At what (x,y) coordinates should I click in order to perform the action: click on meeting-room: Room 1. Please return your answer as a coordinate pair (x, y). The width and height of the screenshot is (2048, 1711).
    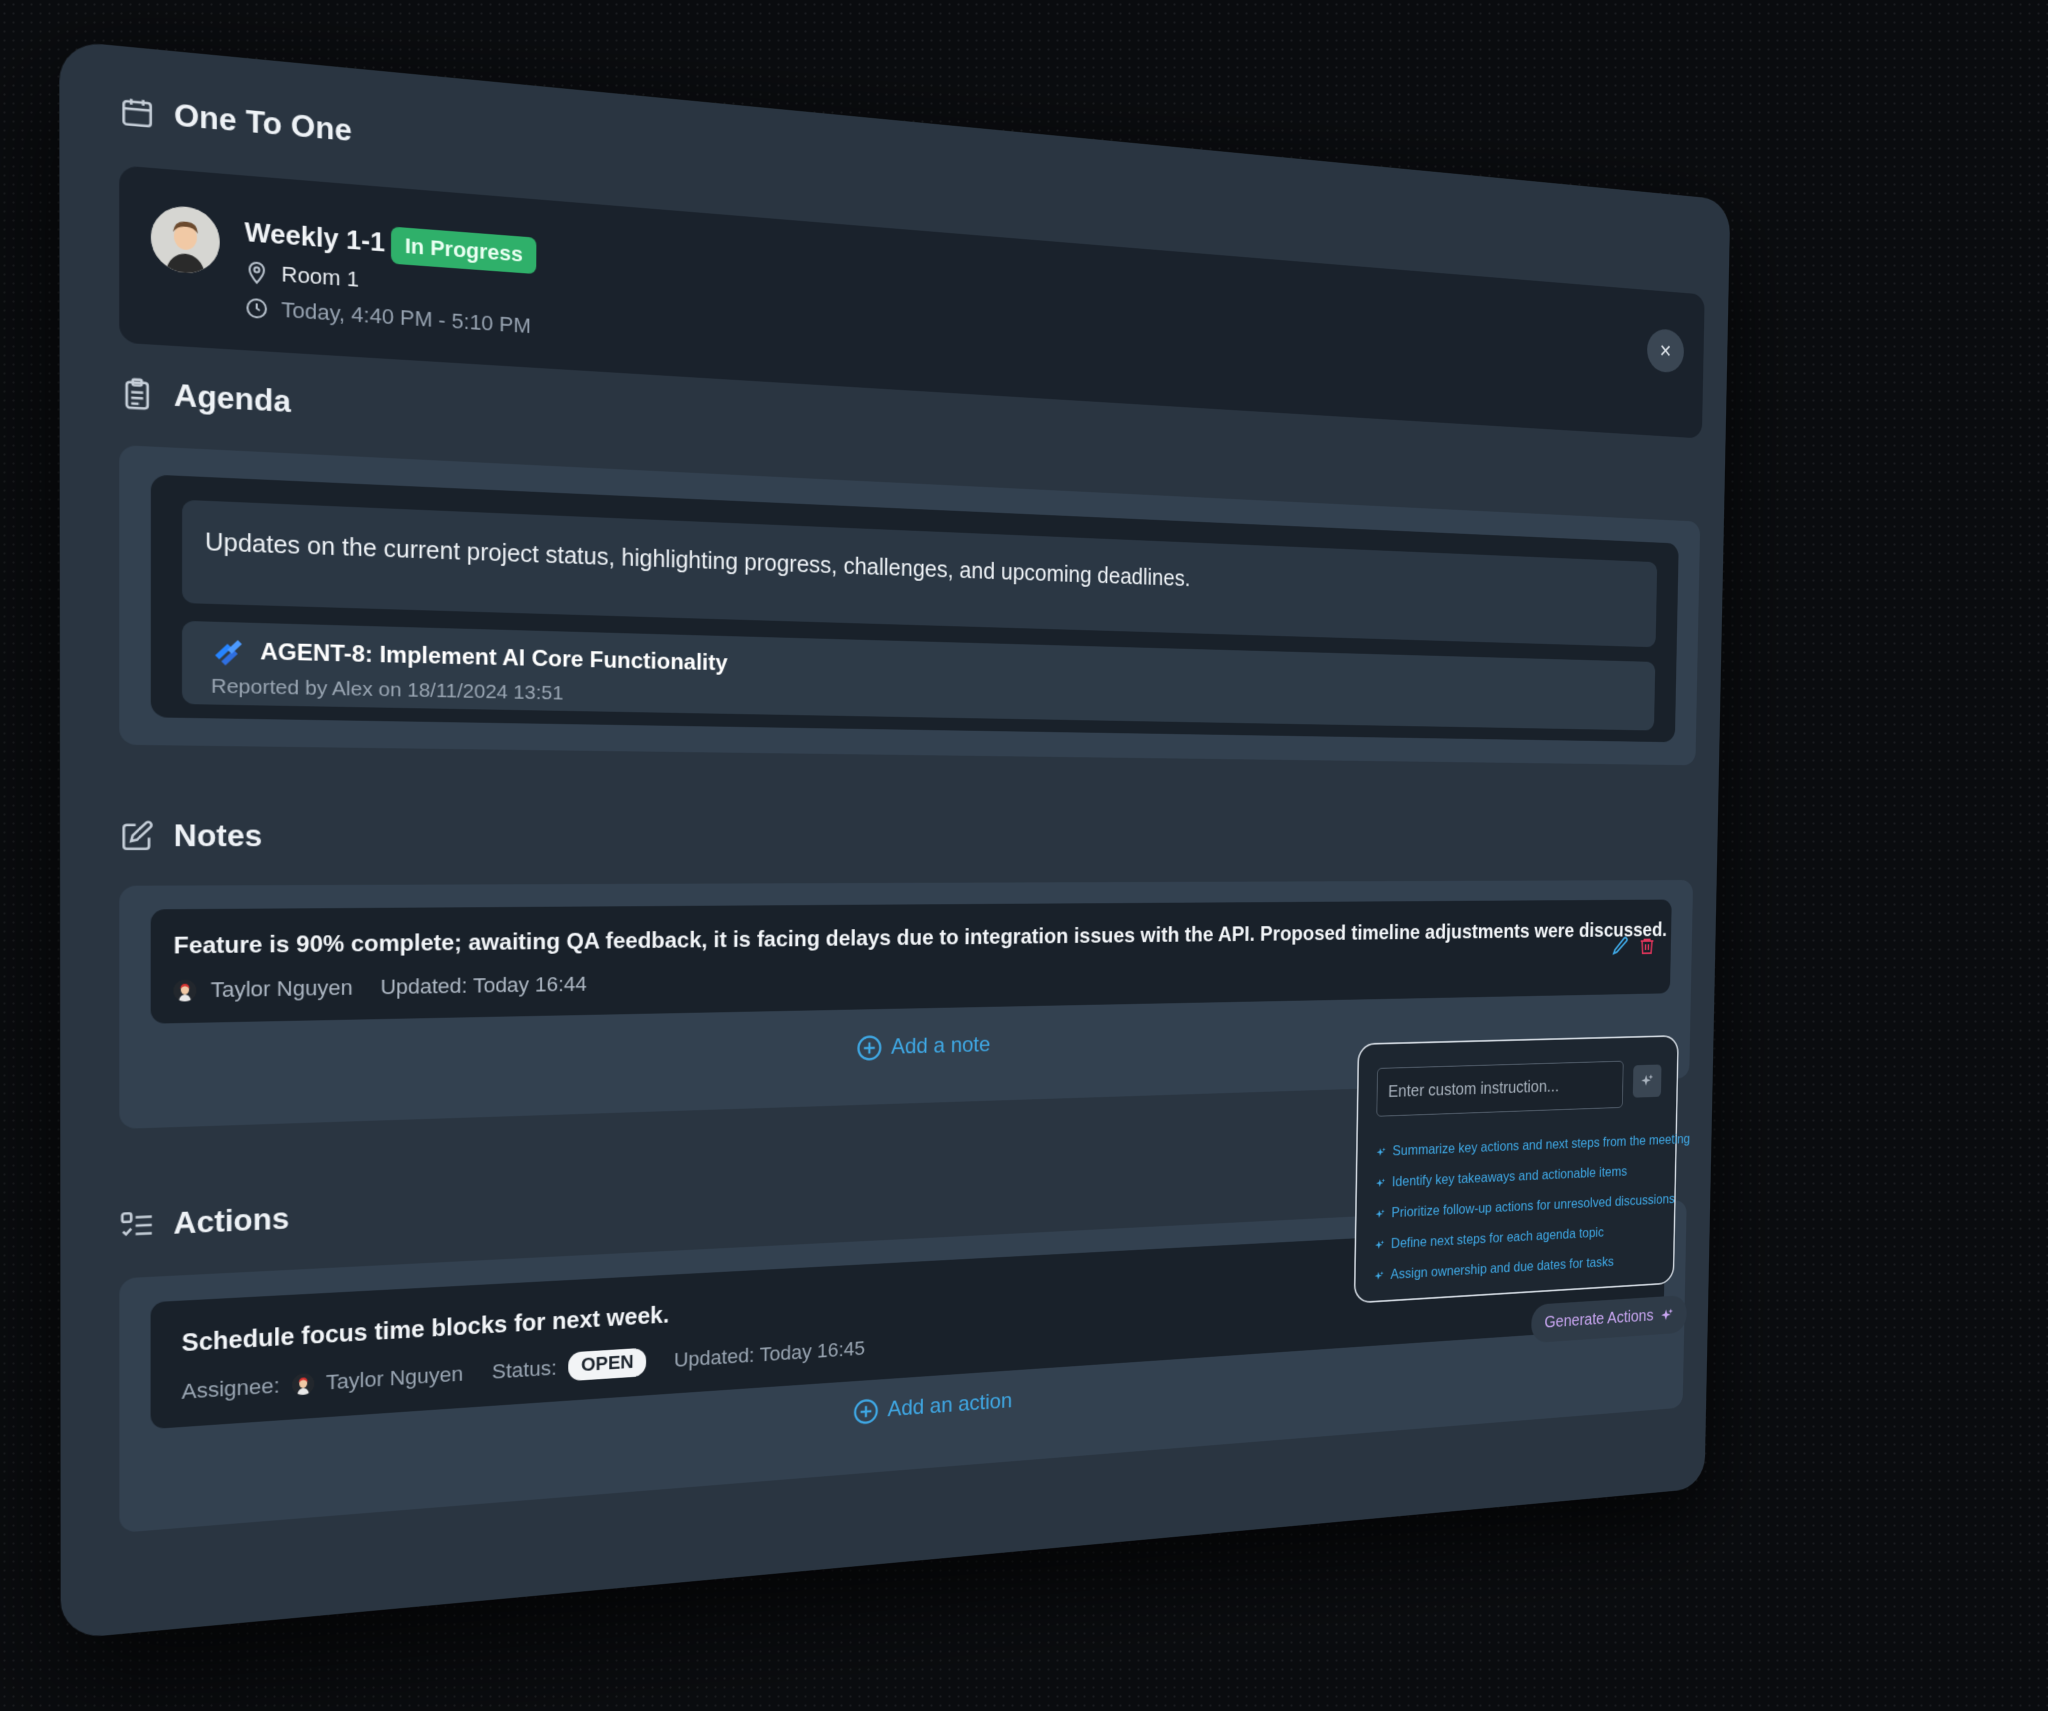
    Looking at the image, I should click on (301, 276).